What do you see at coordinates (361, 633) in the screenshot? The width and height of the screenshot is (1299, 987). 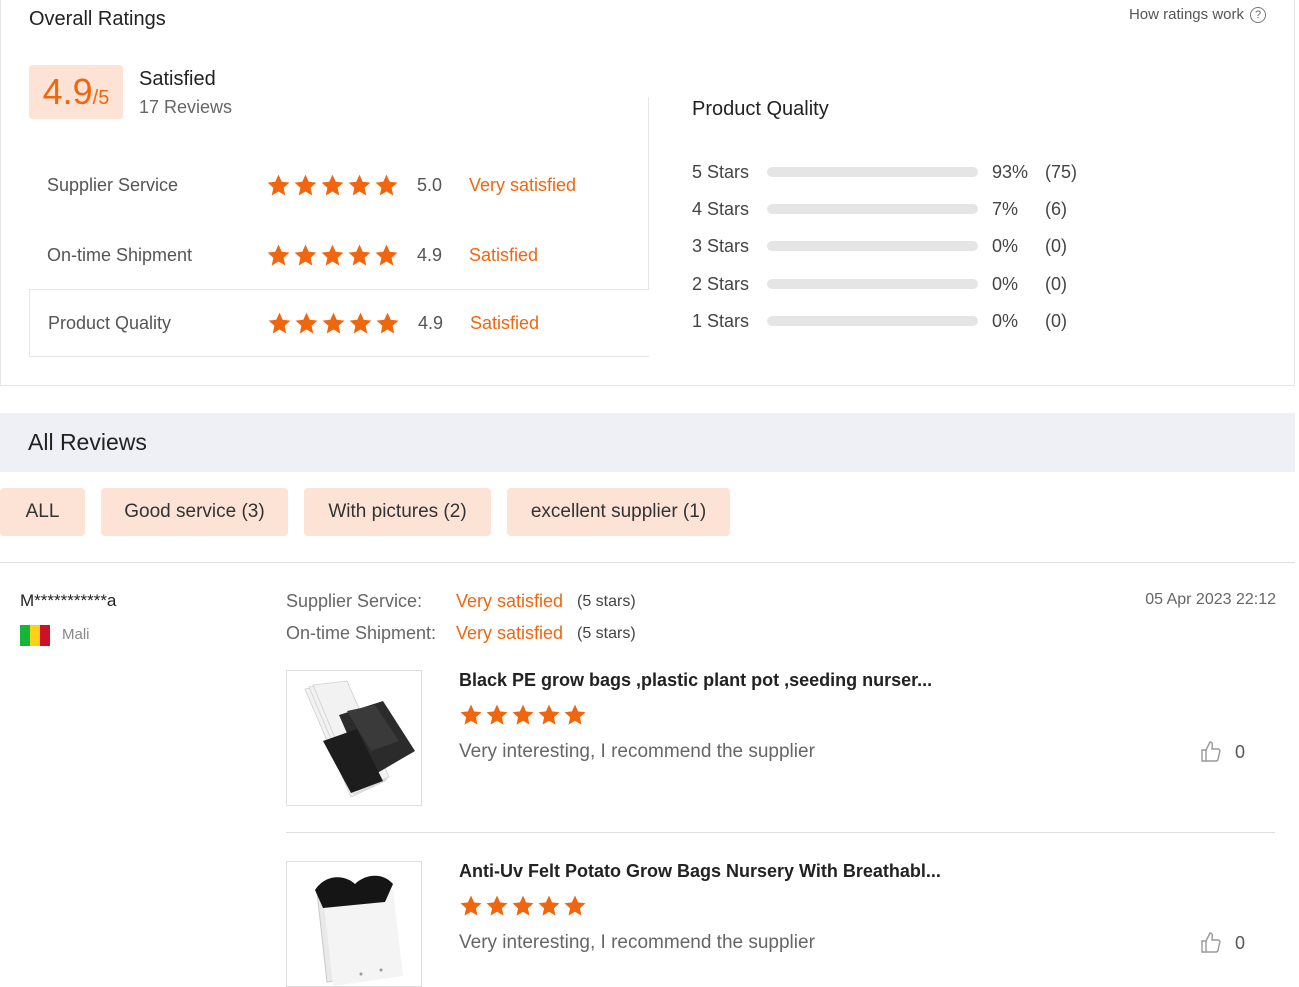 I see `shipment-label: On-time Shipment:` at bounding box center [361, 633].